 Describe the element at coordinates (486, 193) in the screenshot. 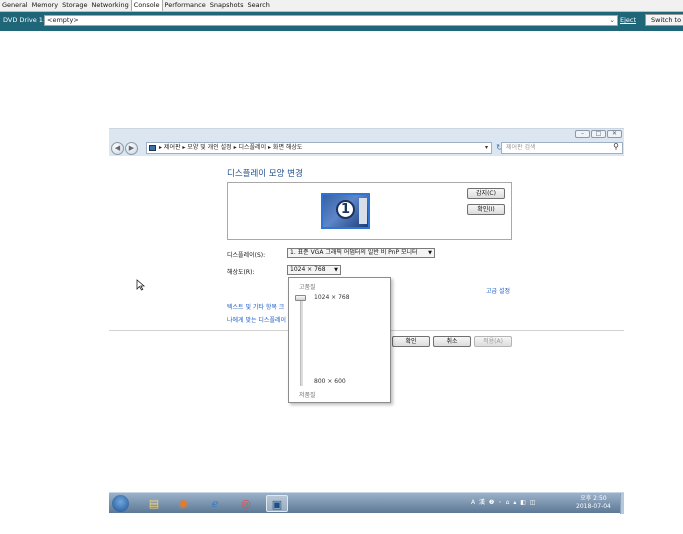

I see `detect-button: 감지(C)` at that location.